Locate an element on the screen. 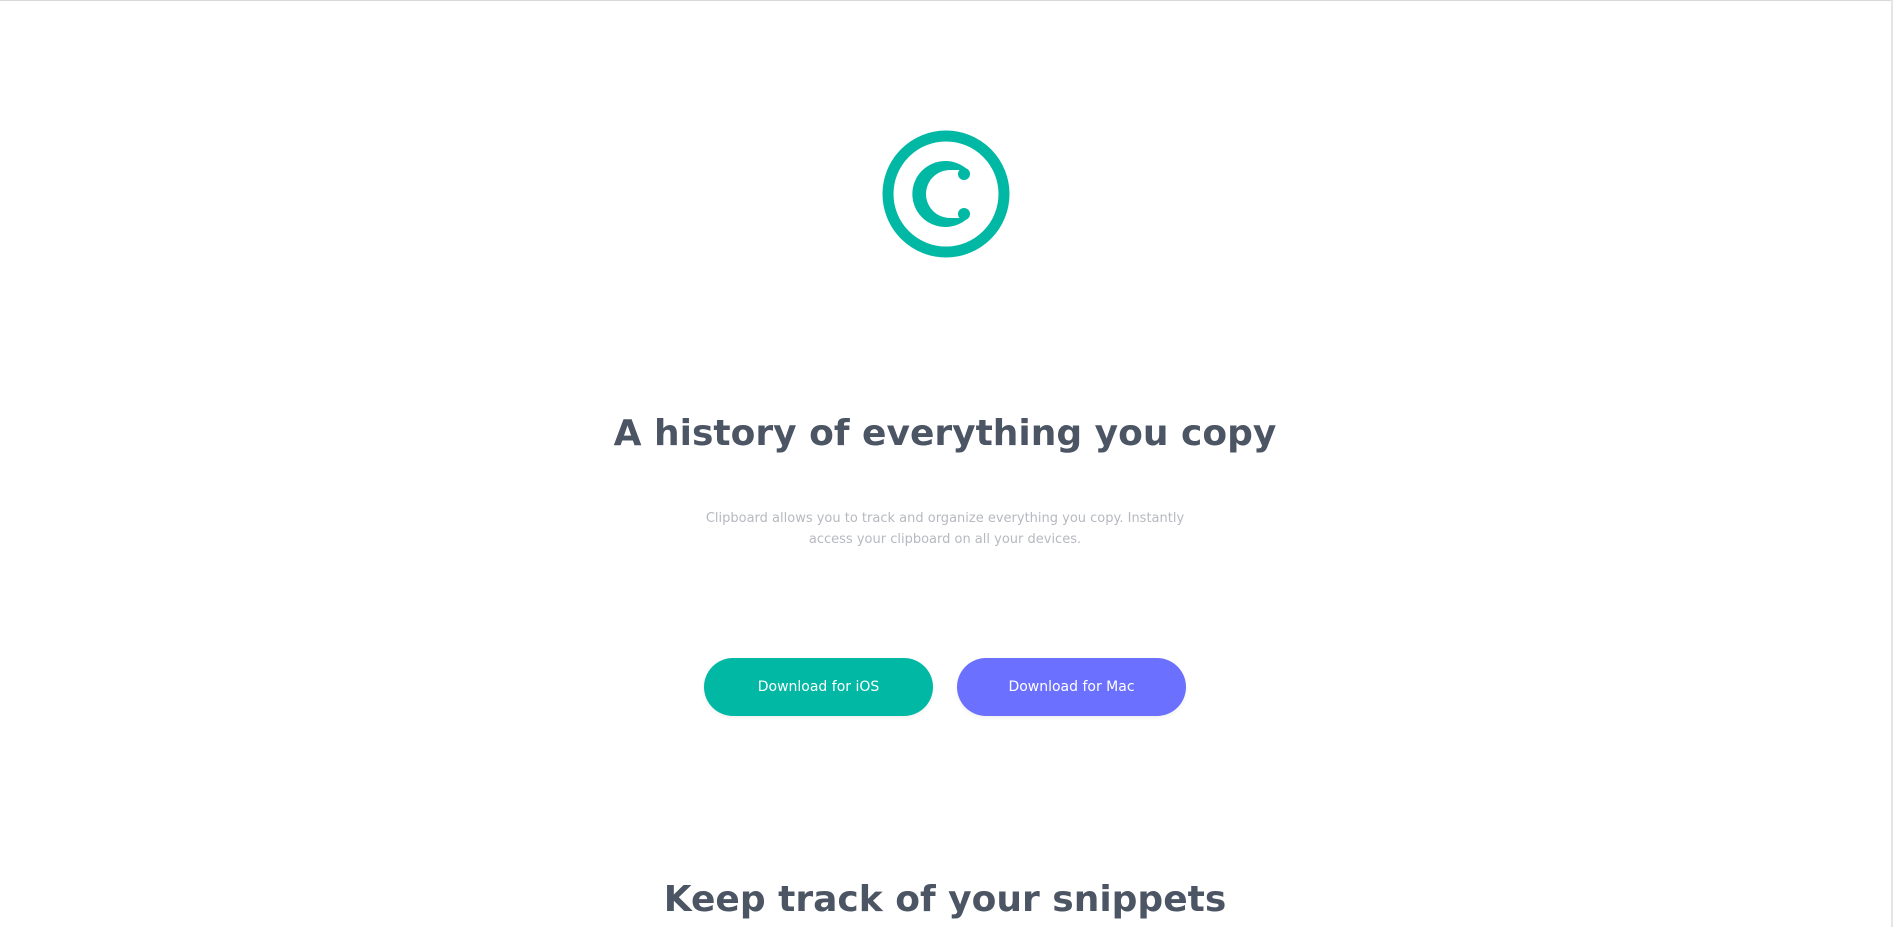 The width and height of the screenshot is (1893, 927). clipboard-logo is located at coordinates (946, 194).